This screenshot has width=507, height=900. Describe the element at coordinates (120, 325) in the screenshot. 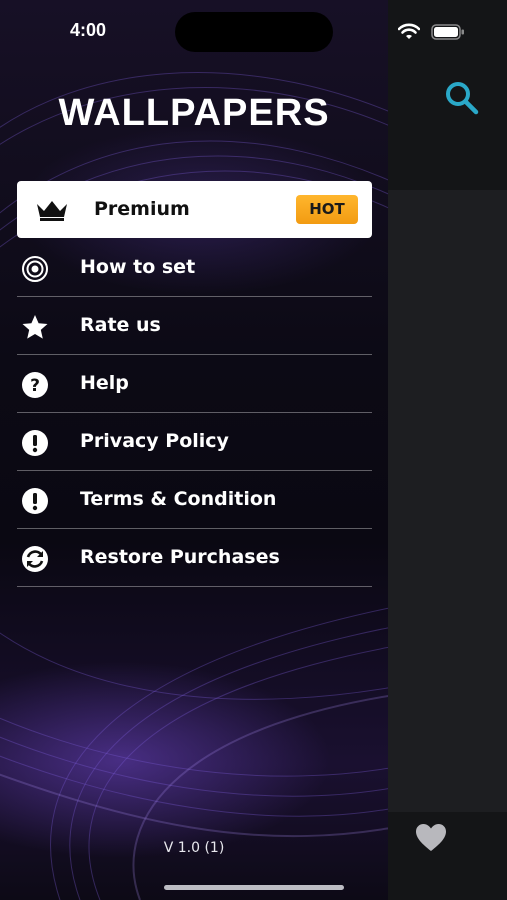

I see `menu-label: Rate us` at that location.